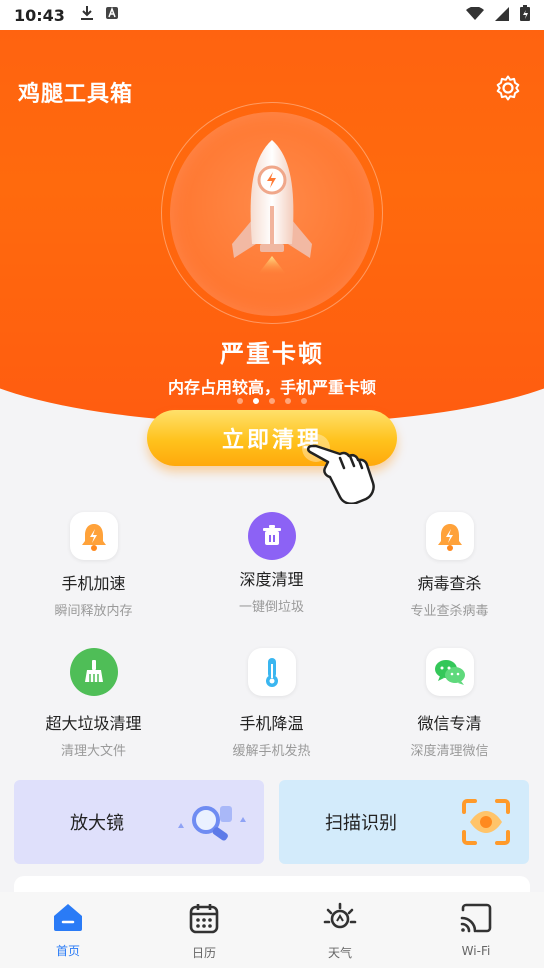 The width and height of the screenshot is (544, 968). Describe the element at coordinates (449, 565) in the screenshot. I see `tool-virus-scan: 病毒查杀 专业查杀病毒` at that location.